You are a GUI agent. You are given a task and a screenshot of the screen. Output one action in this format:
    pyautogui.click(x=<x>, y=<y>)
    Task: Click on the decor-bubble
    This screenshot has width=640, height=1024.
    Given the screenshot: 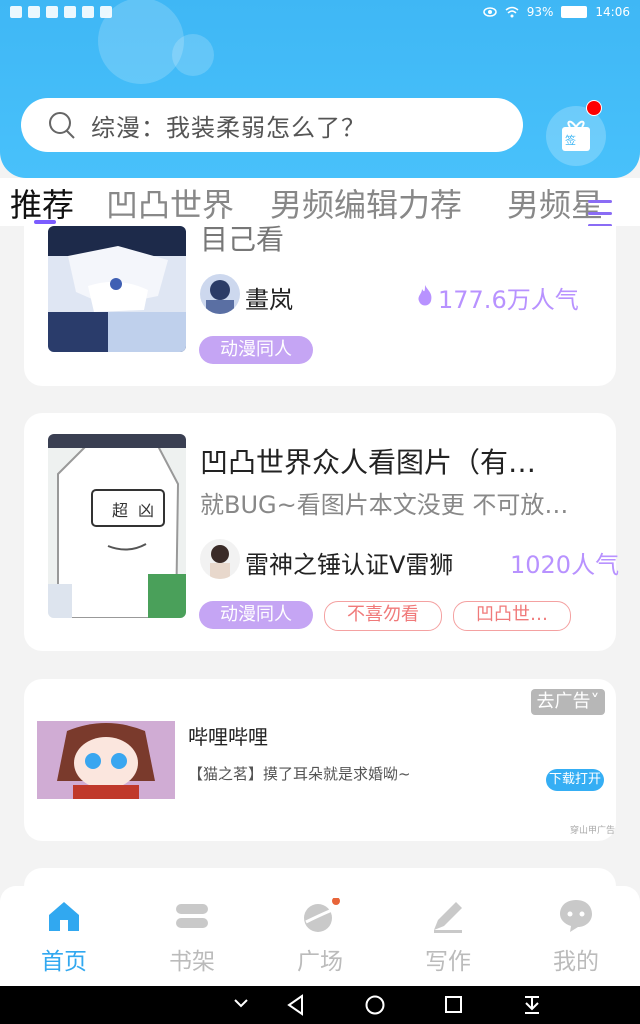 What is the action you would take?
    pyautogui.click(x=193, y=55)
    